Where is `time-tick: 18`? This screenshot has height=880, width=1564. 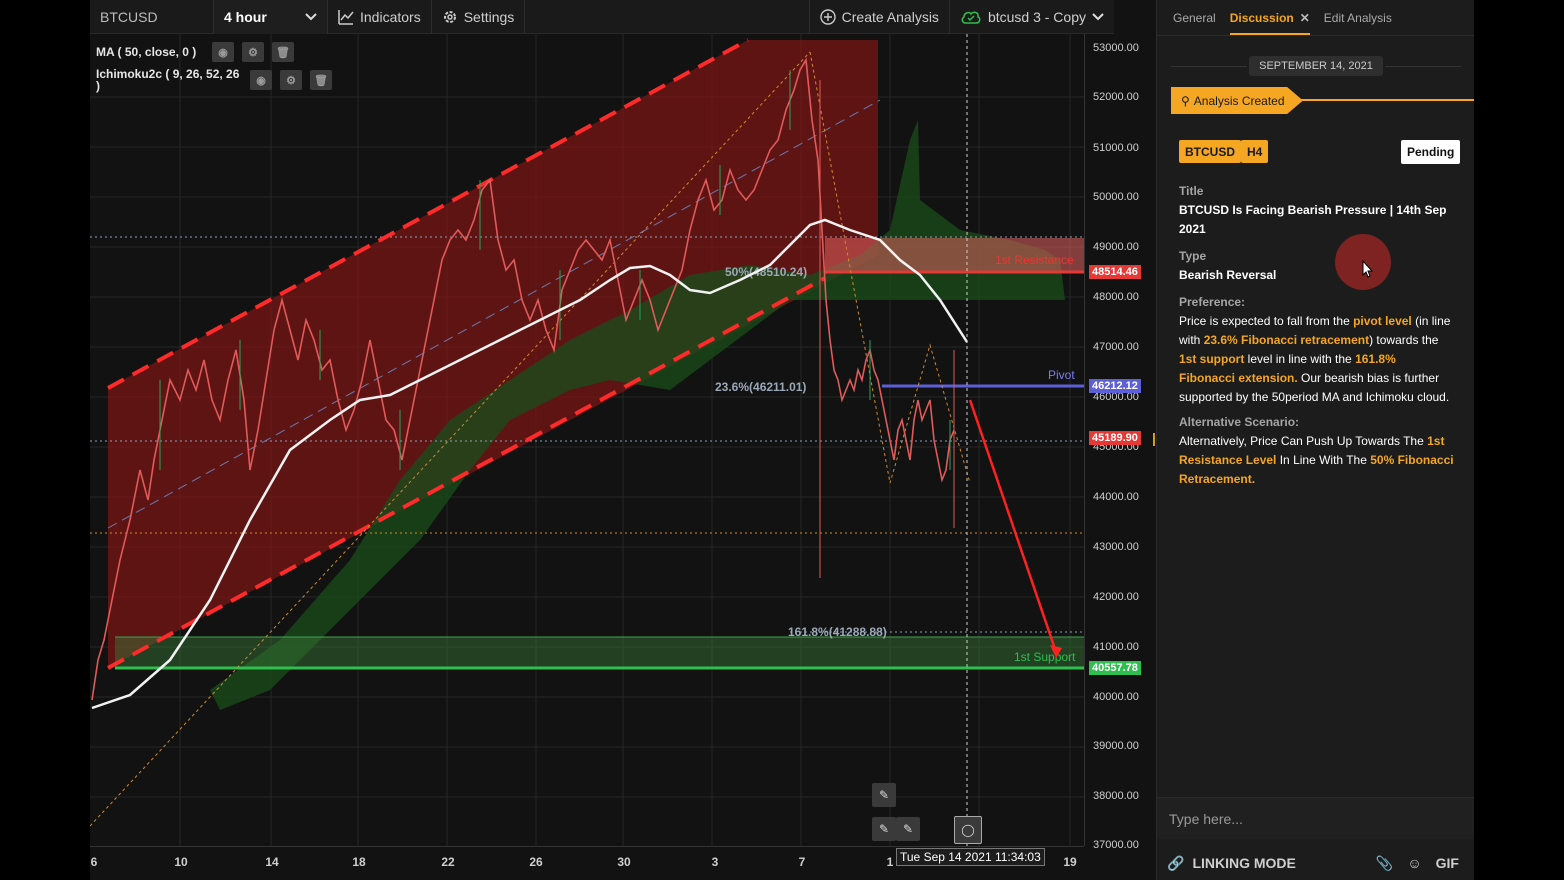
time-tick: 18 is located at coordinates (359, 862).